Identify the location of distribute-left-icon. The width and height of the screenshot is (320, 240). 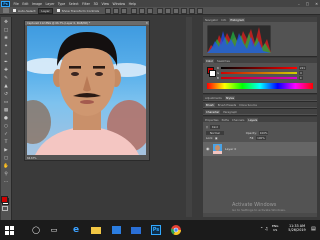
(184, 10).